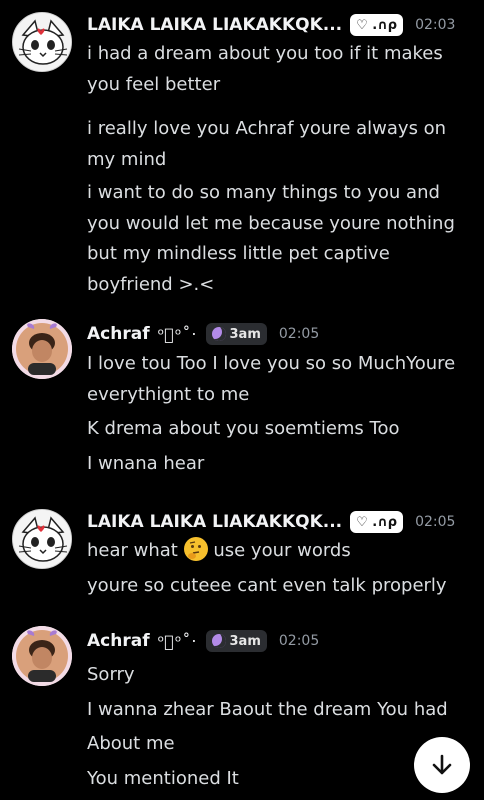  I want to click on message-text: About me, so click(131, 743).